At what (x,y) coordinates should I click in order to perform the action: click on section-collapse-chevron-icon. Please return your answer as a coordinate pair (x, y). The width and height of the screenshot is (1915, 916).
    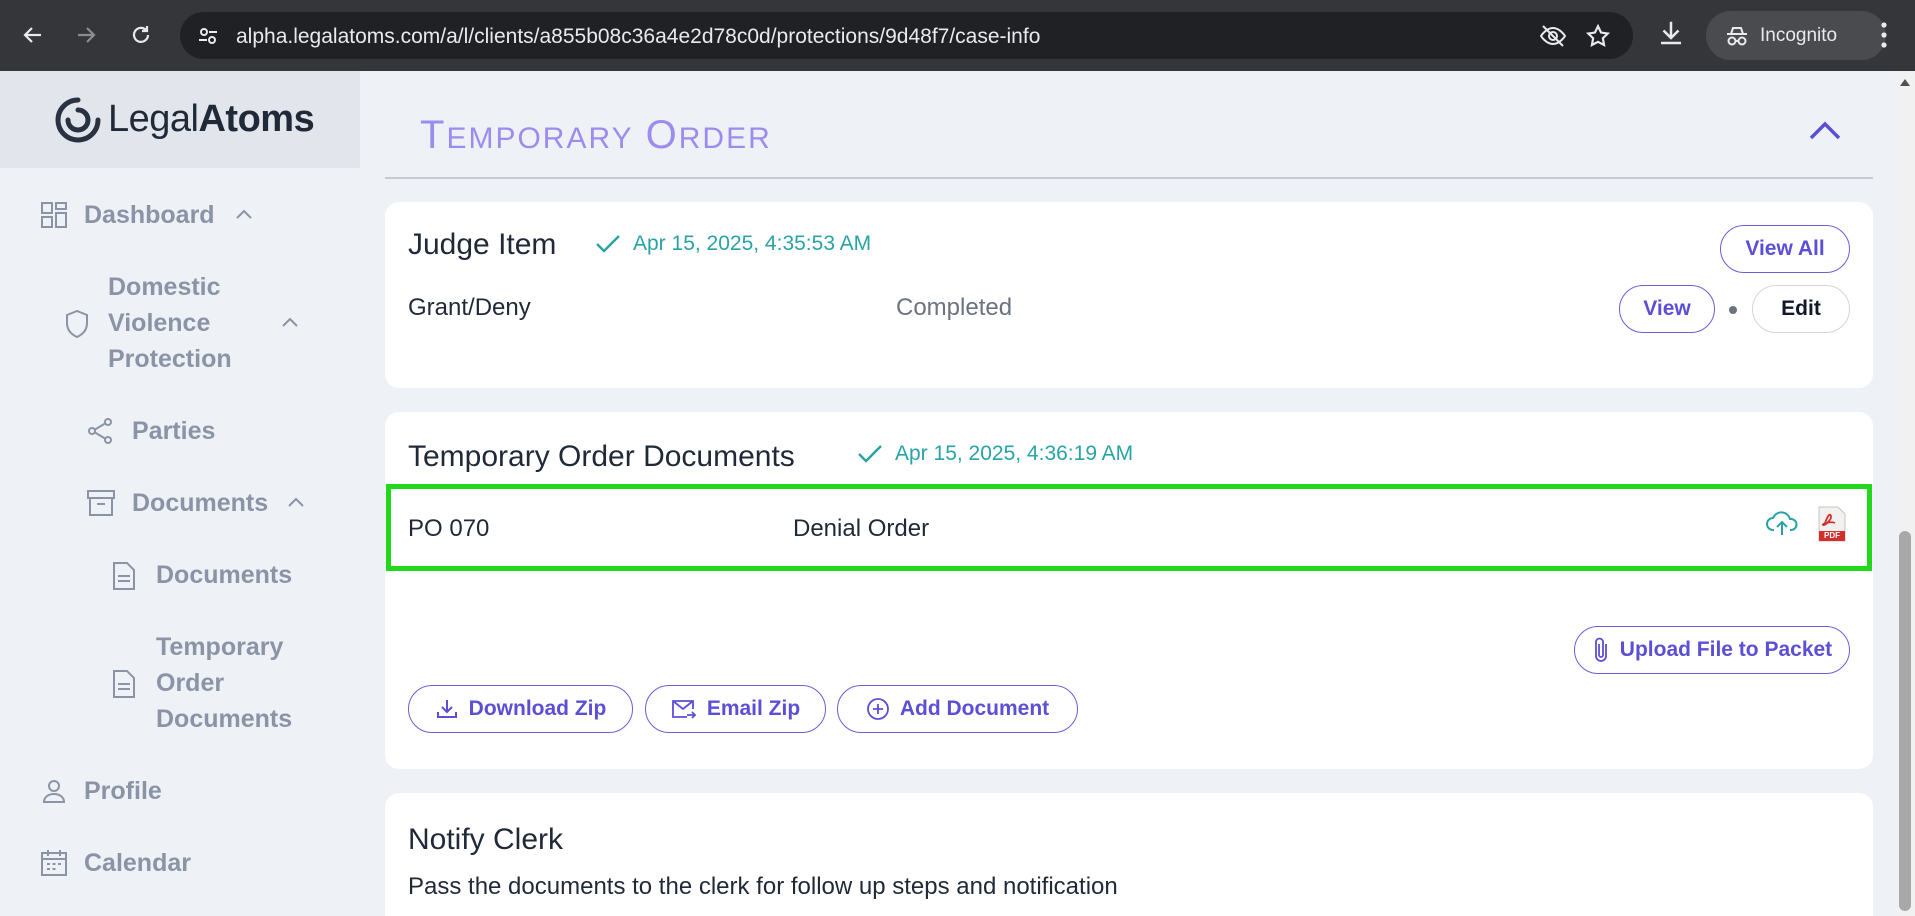
    Looking at the image, I should click on (1825, 130).